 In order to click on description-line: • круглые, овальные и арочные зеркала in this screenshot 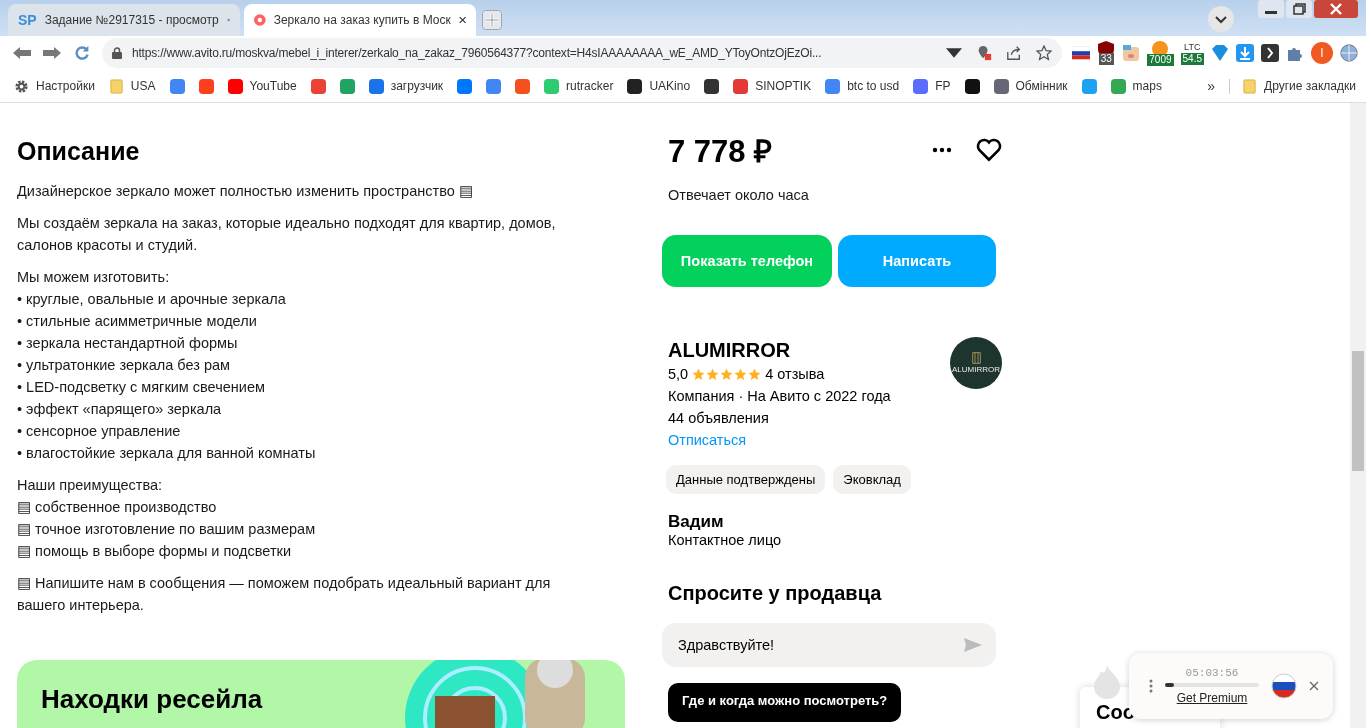, I will do `click(152, 299)`.